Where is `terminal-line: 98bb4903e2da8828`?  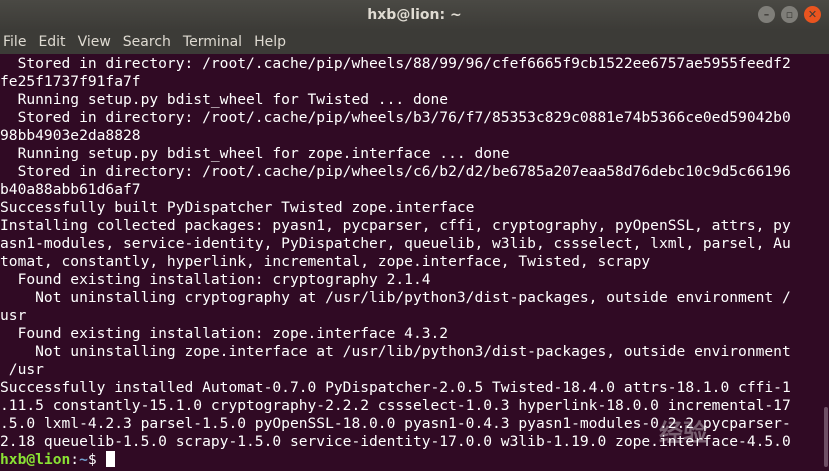 terminal-line: 98bb4903e2da8828 is located at coordinates (70, 135).